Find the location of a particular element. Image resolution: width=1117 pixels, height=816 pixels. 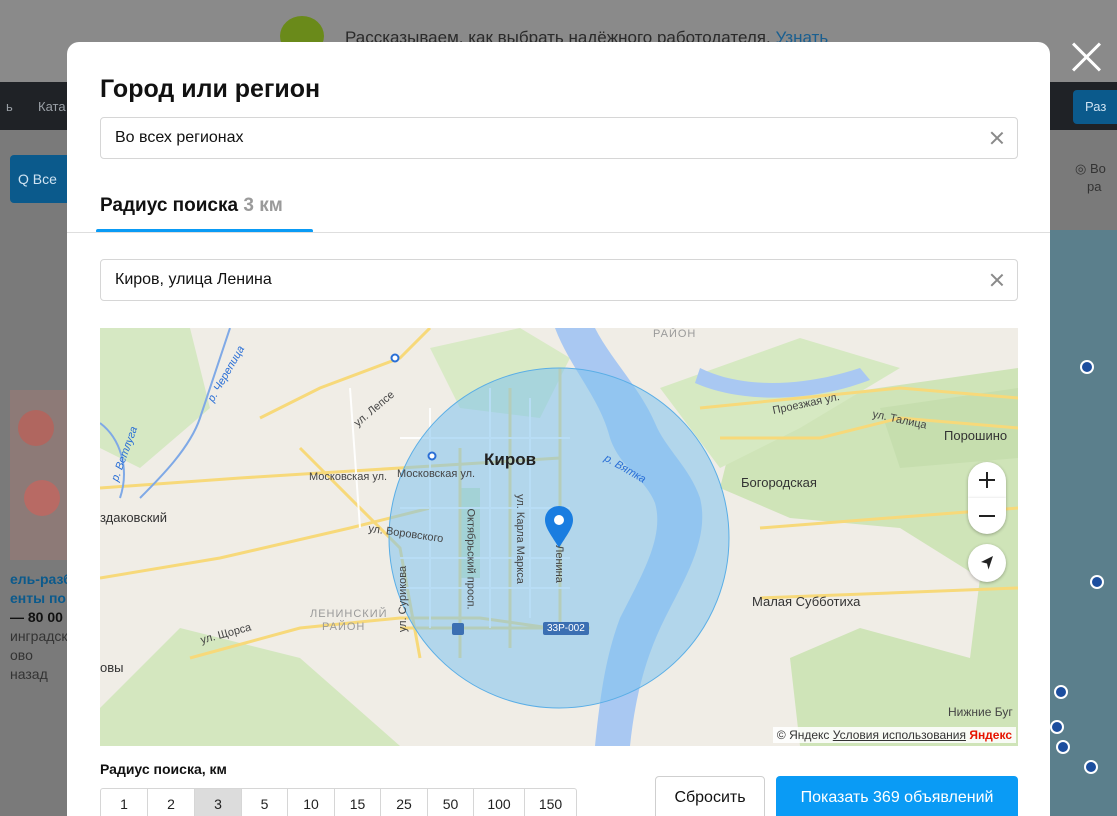

background-search-button: Q Все is located at coordinates (39, 179).